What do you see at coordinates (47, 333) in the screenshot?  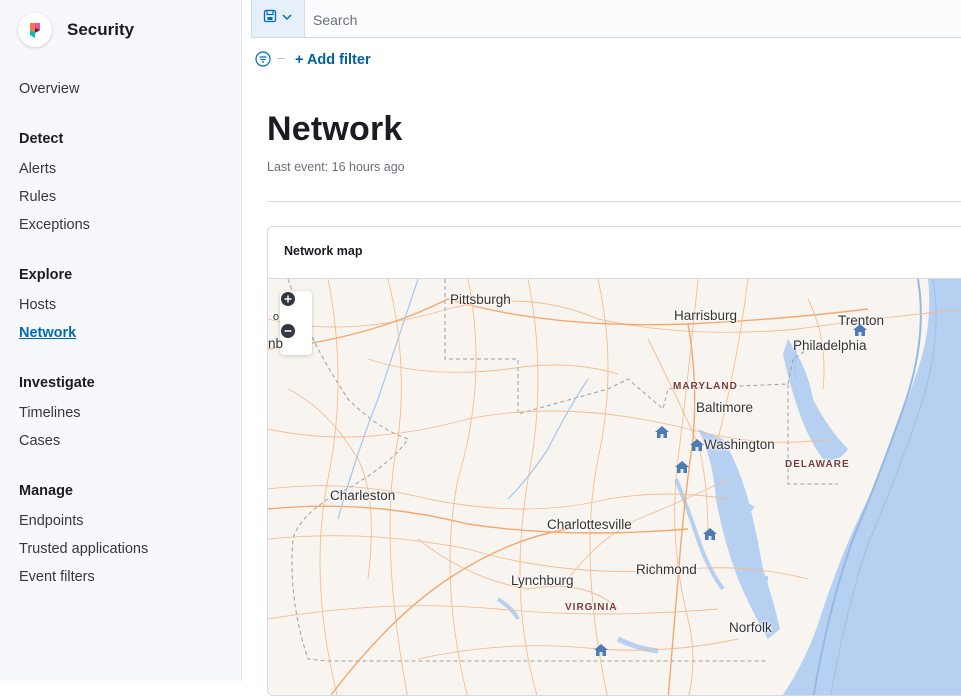 I see `nav-item-network: Network` at bounding box center [47, 333].